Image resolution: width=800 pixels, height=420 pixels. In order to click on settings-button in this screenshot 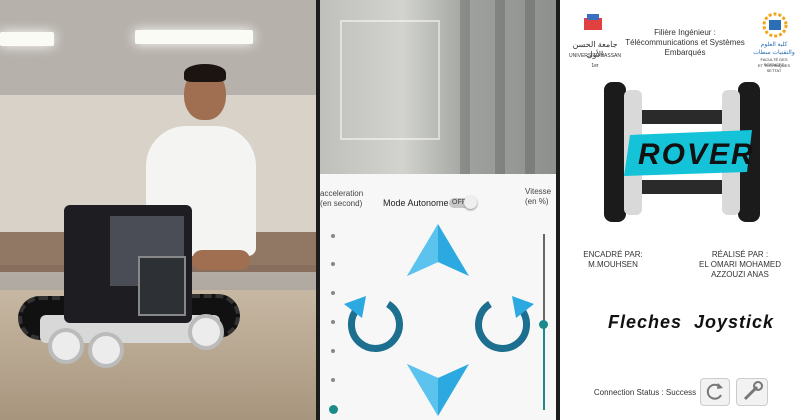, I will do `click(752, 392)`.